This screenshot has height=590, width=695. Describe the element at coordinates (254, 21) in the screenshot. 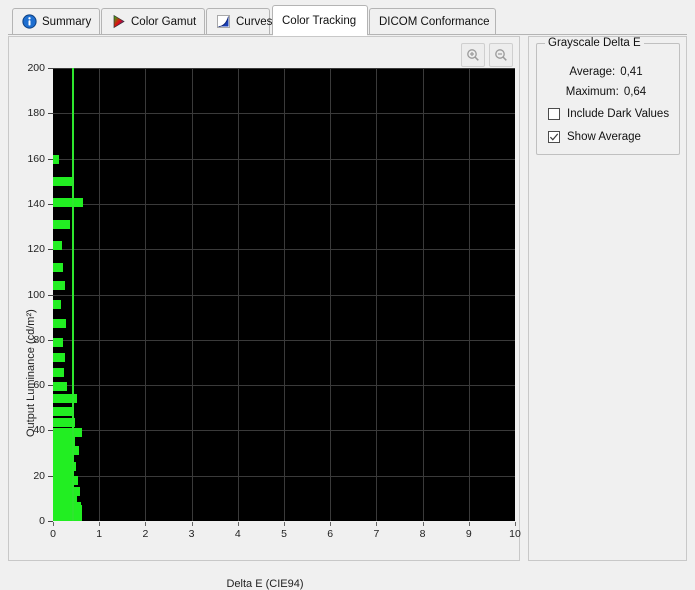

I see `tab-curves-label: Curves` at that location.